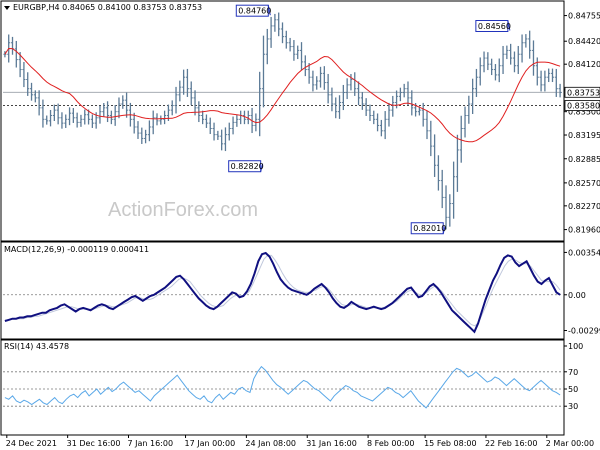  I want to click on x-tick-label: 24 Jan 08:00, so click(270, 443).